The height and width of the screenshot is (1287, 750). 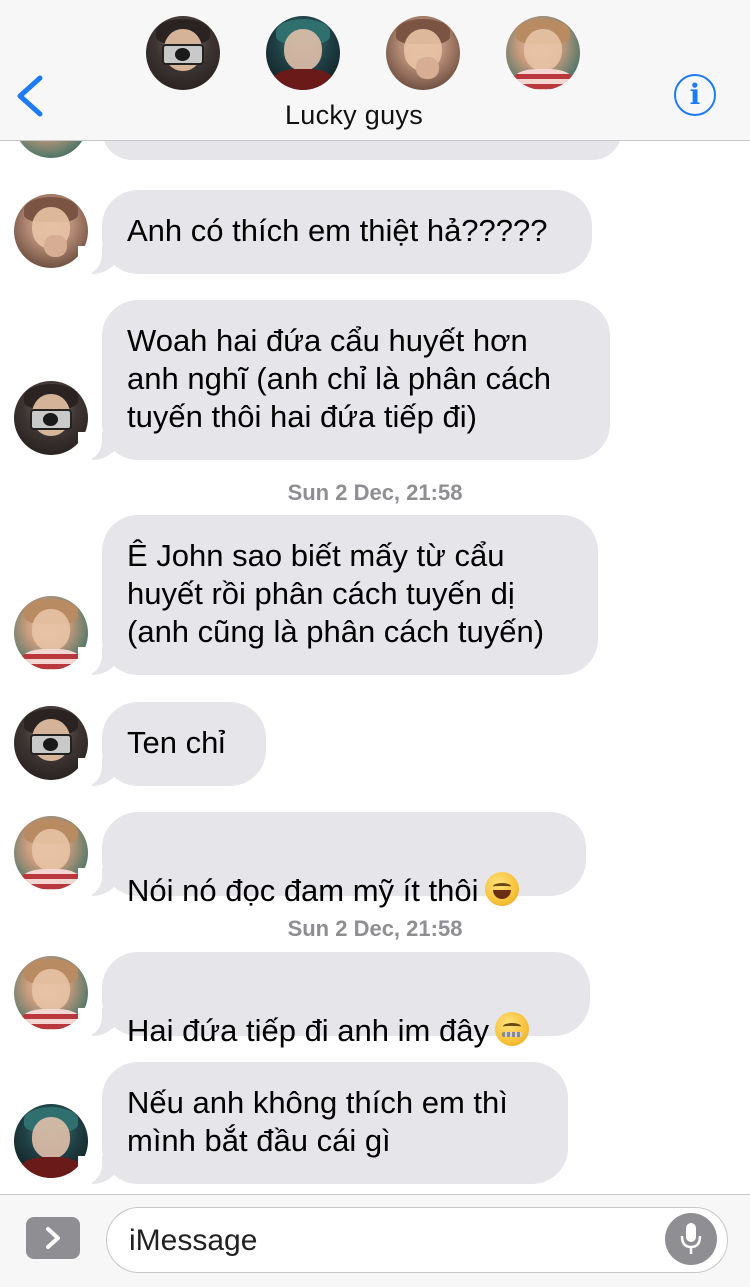 I want to click on zipper-mouth-face-icon, so click(x=511, y=1029).